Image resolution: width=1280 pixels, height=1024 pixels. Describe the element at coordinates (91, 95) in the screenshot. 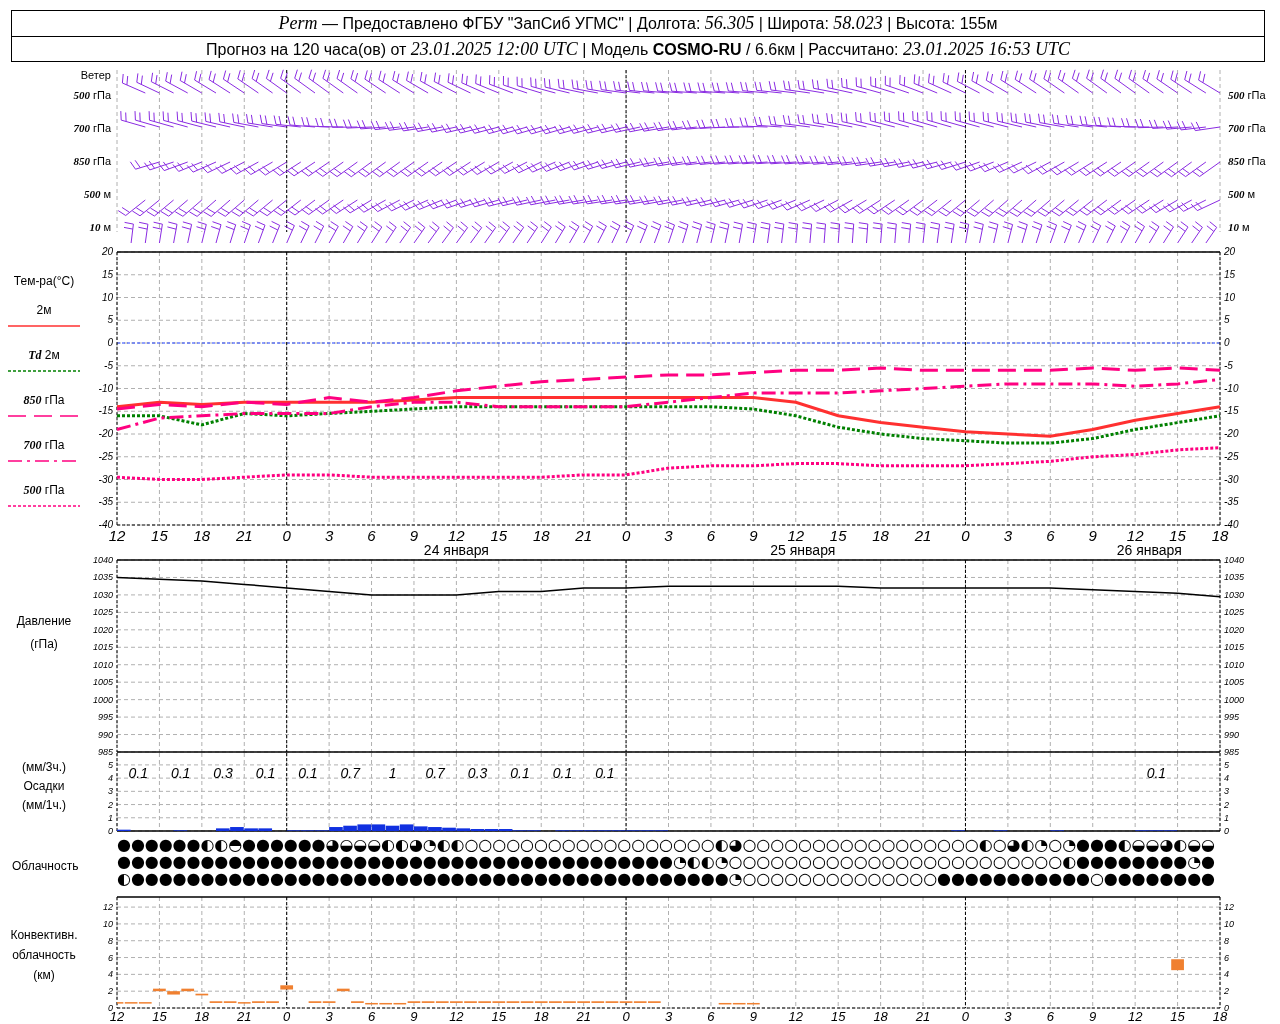

I see `level-label: 500 гПа` at that location.